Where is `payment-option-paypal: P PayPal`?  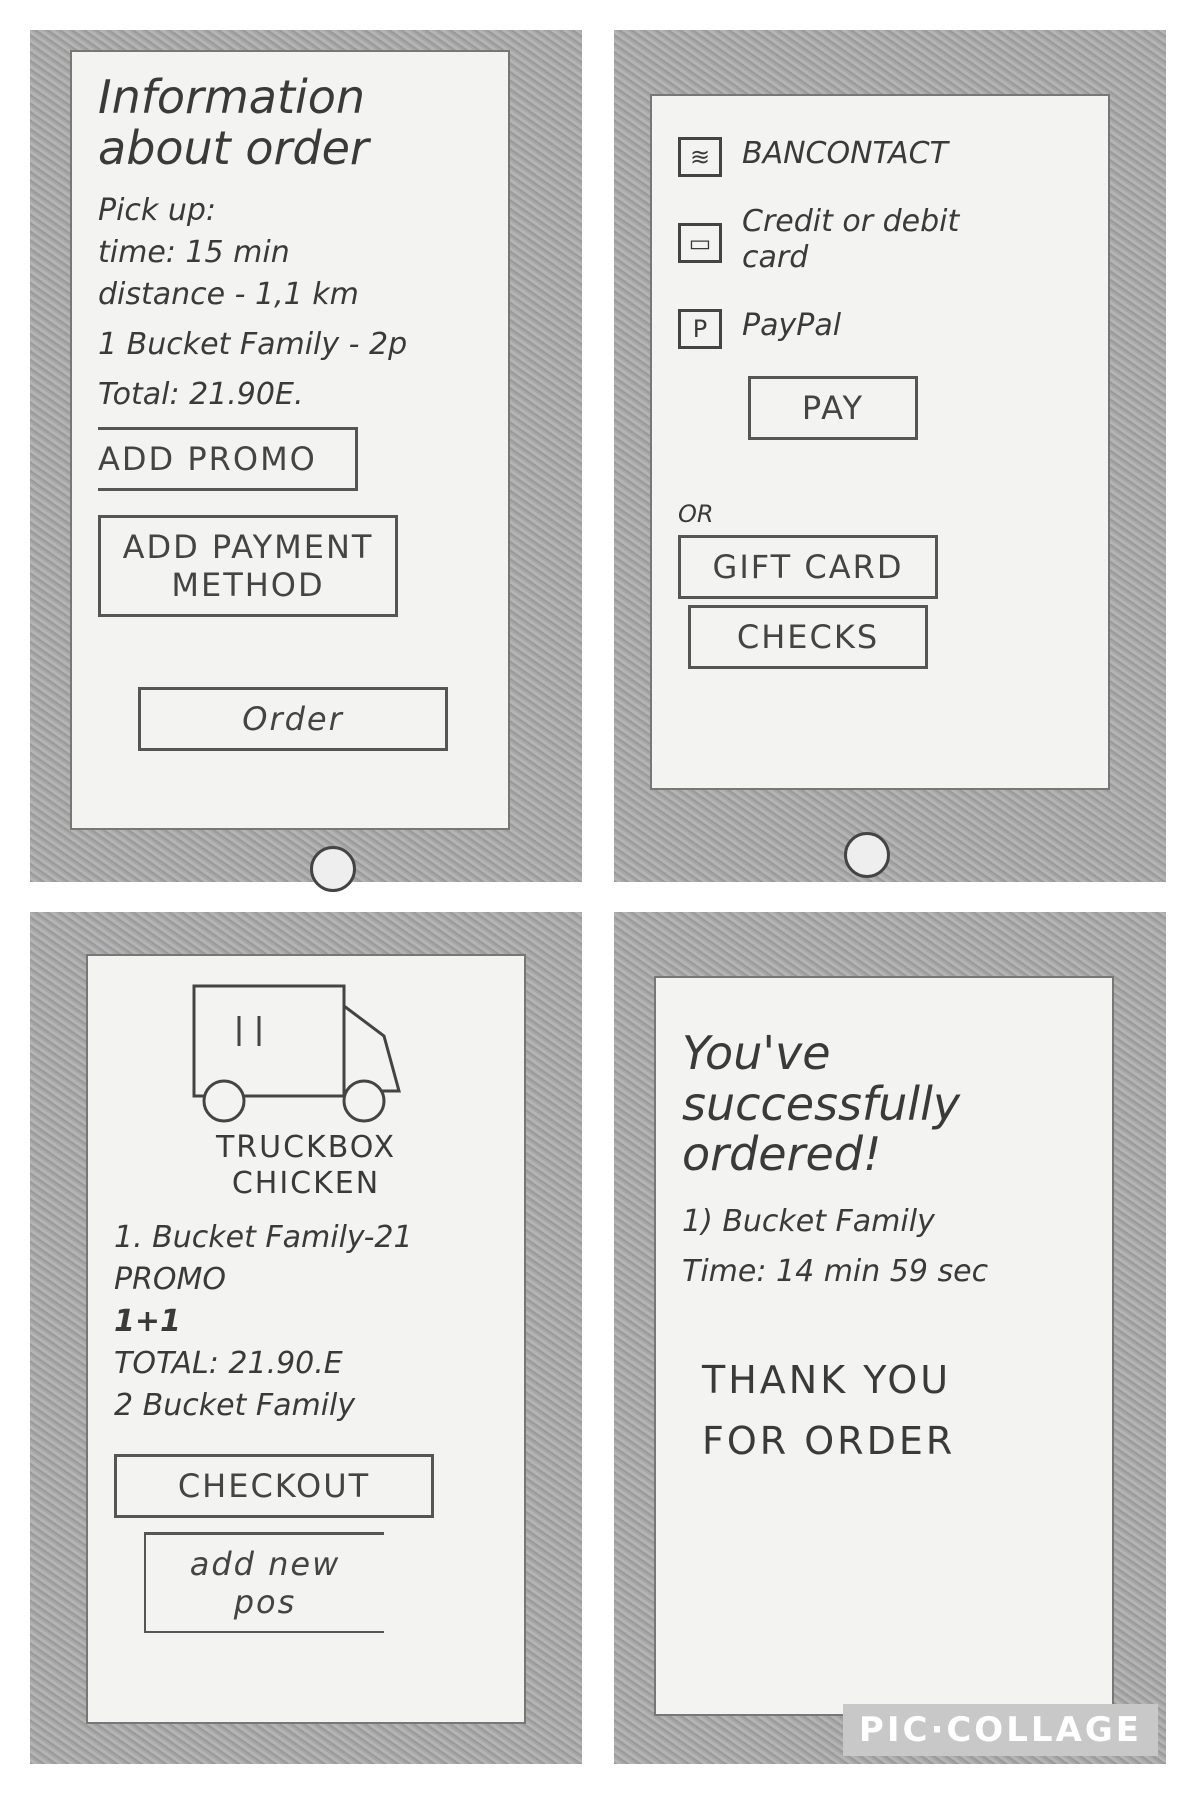 payment-option-paypal: P PayPal is located at coordinates (880, 329).